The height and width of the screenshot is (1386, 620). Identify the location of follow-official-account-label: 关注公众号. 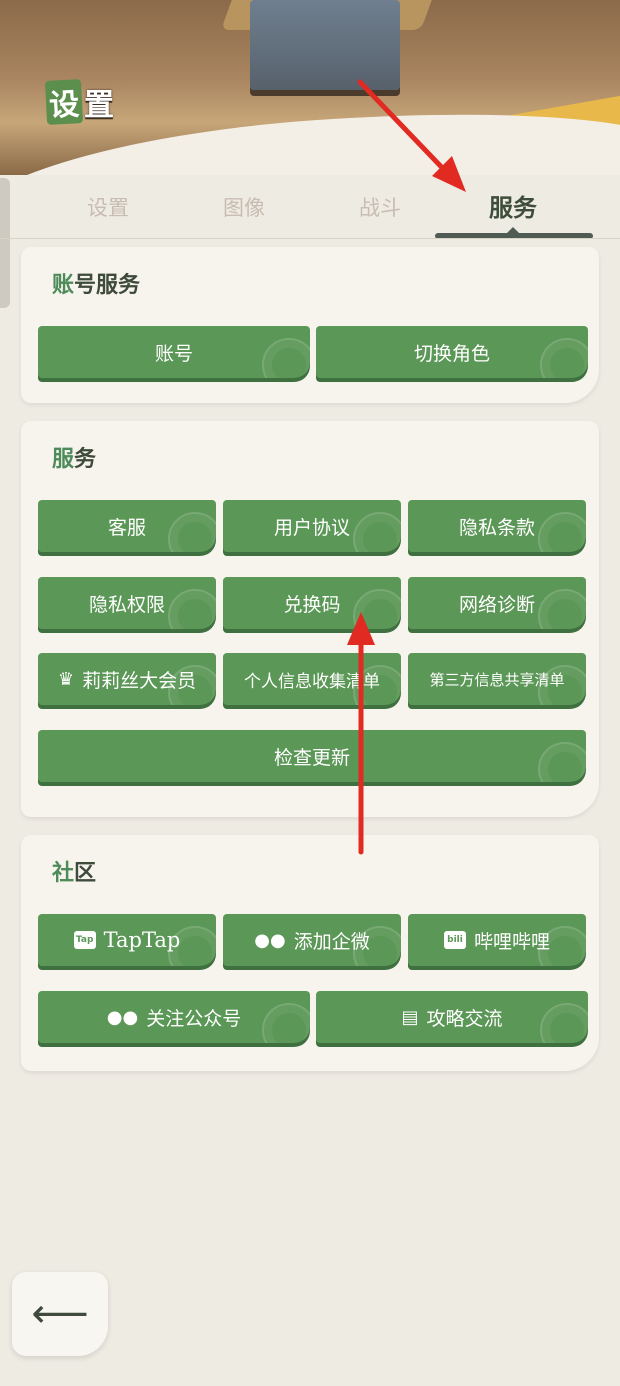
(194, 1018).